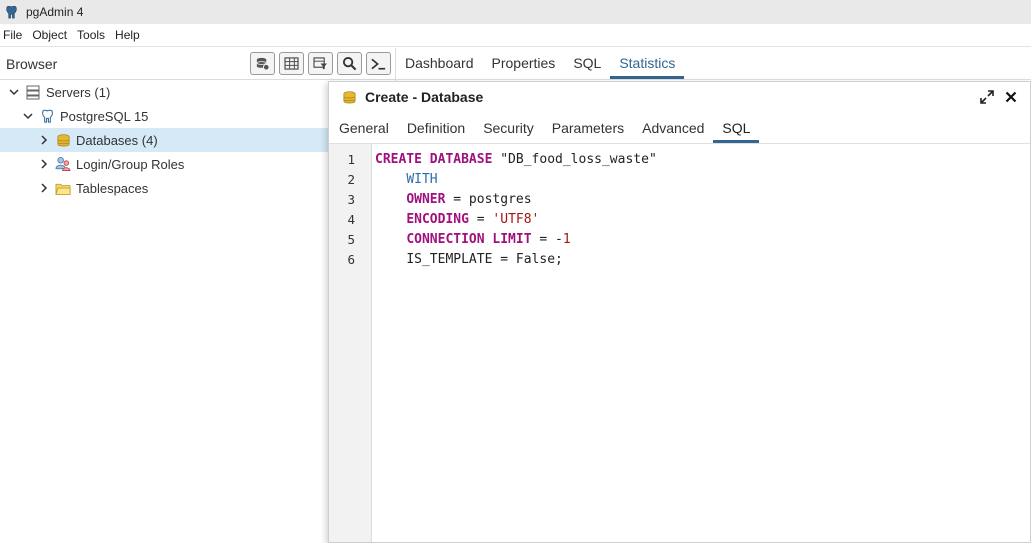 The image size is (1031, 543). Describe the element at coordinates (364, 131) in the screenshot. I see `tab-general: General` at that location.